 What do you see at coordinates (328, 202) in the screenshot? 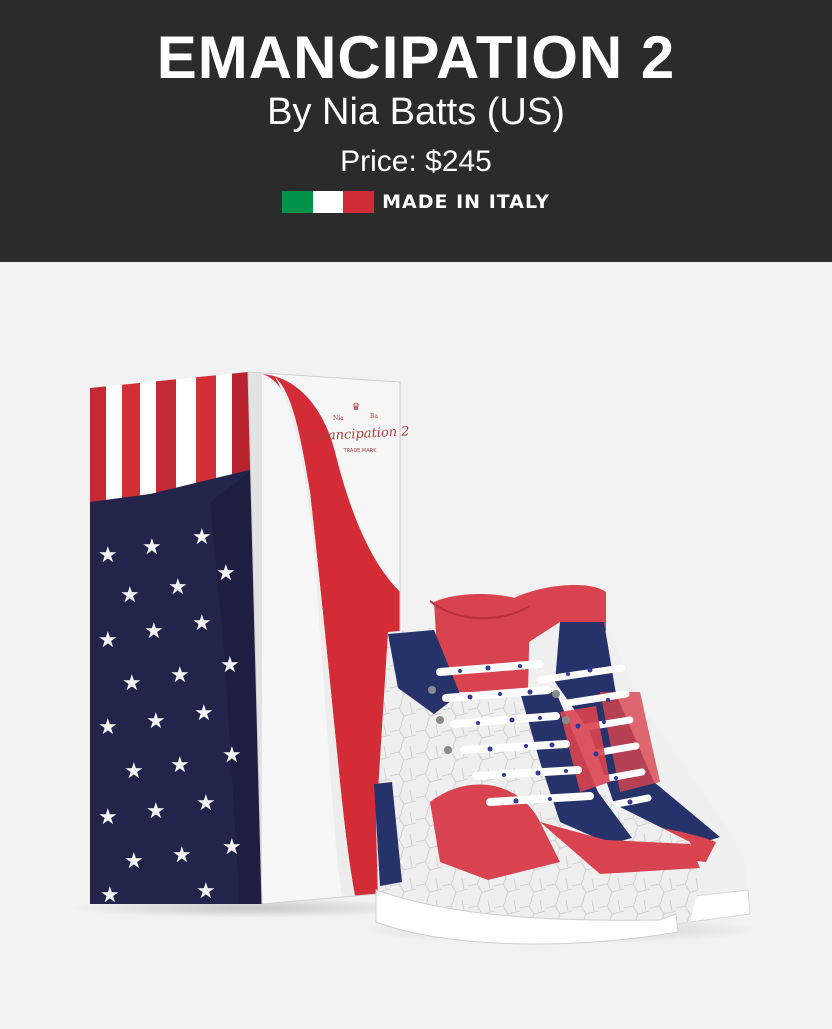
I see `italy-flag-icon` at bounding box center [328, 202].